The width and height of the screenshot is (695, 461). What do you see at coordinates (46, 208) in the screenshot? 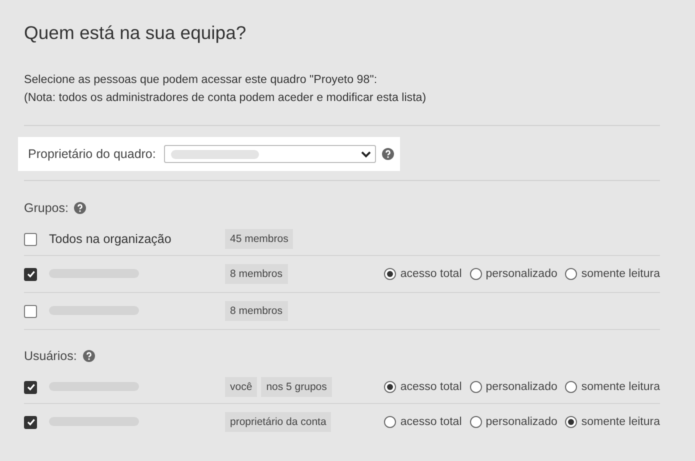
I see `section-heading: Grupos:` at bounding box center [46, 208].